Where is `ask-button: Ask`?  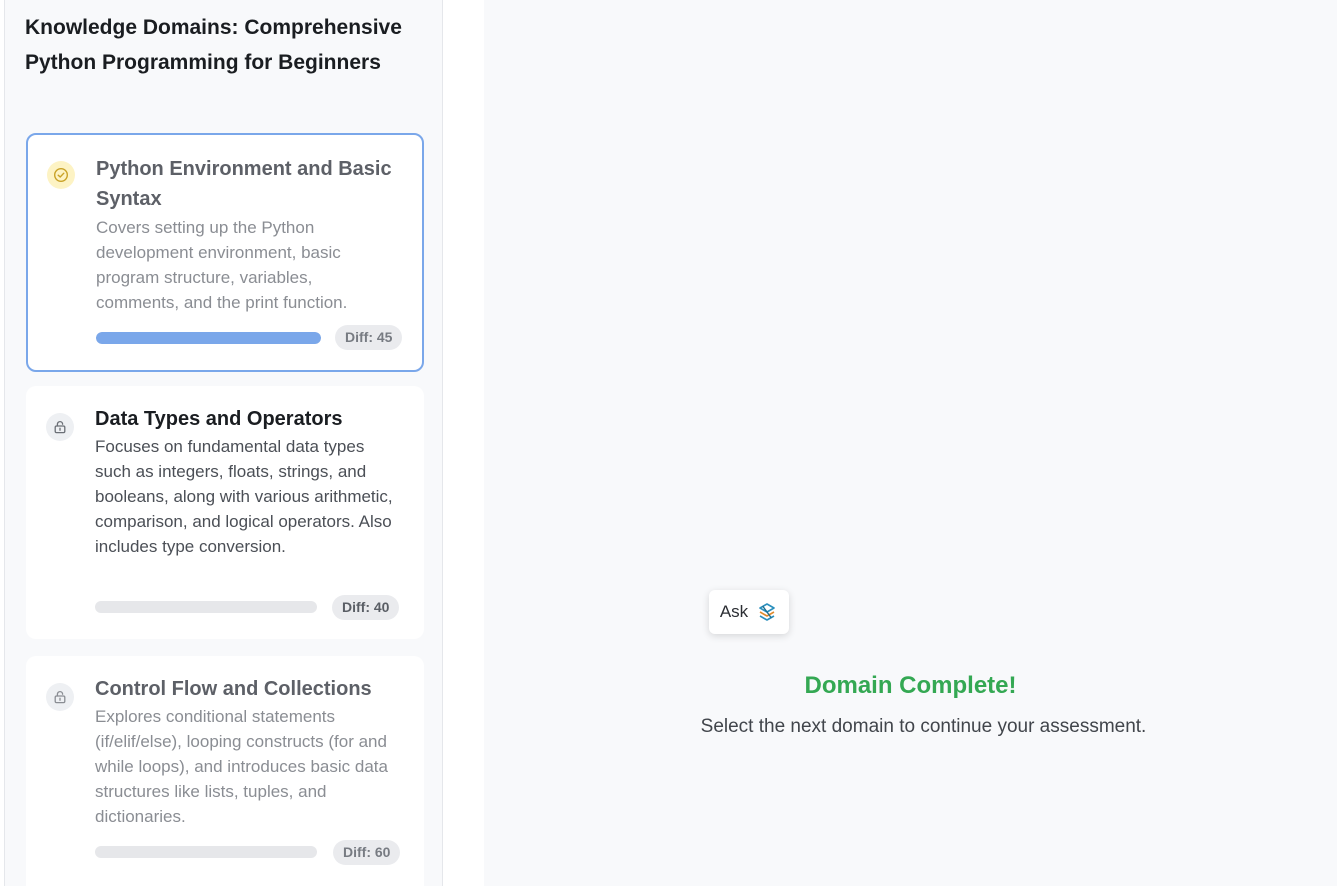
ask-button: Ask is located at coordinates (749, 612).